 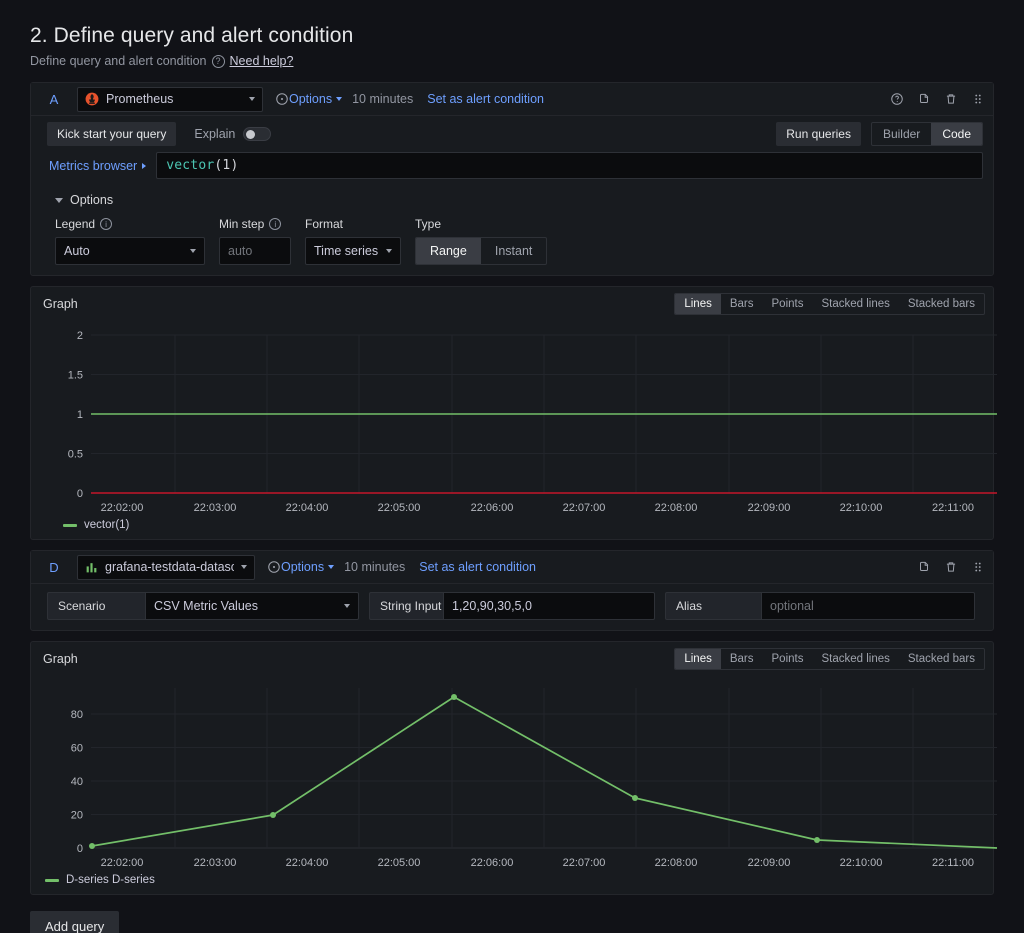 What do you see at coordinates (275, 224) in the screenshot?
I see `info-icon: i` at bounding box center [275, 224].